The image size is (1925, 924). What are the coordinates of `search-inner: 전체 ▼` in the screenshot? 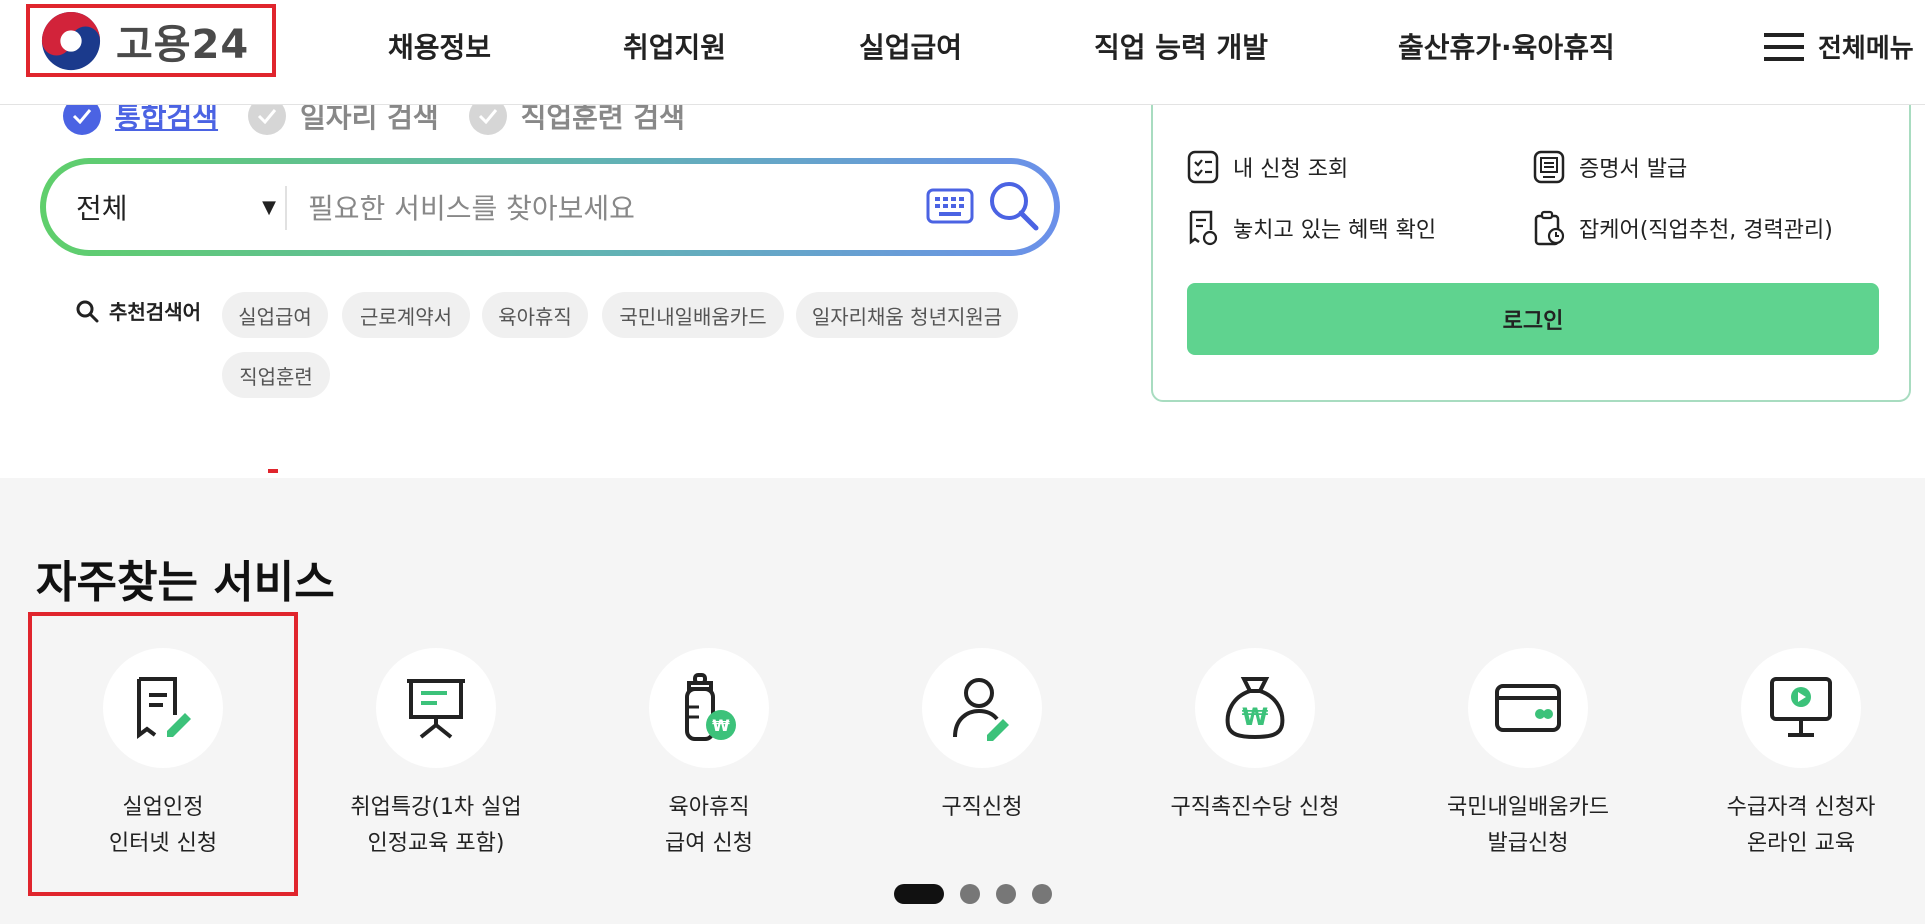 It's located at (550, 207).